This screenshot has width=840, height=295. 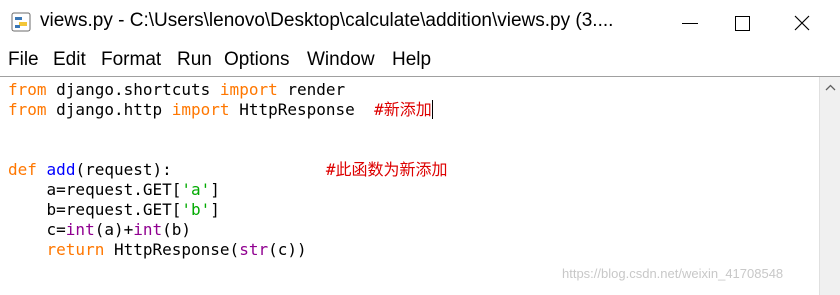 I want to click on minimize-icon, so click(x=690, y=23).